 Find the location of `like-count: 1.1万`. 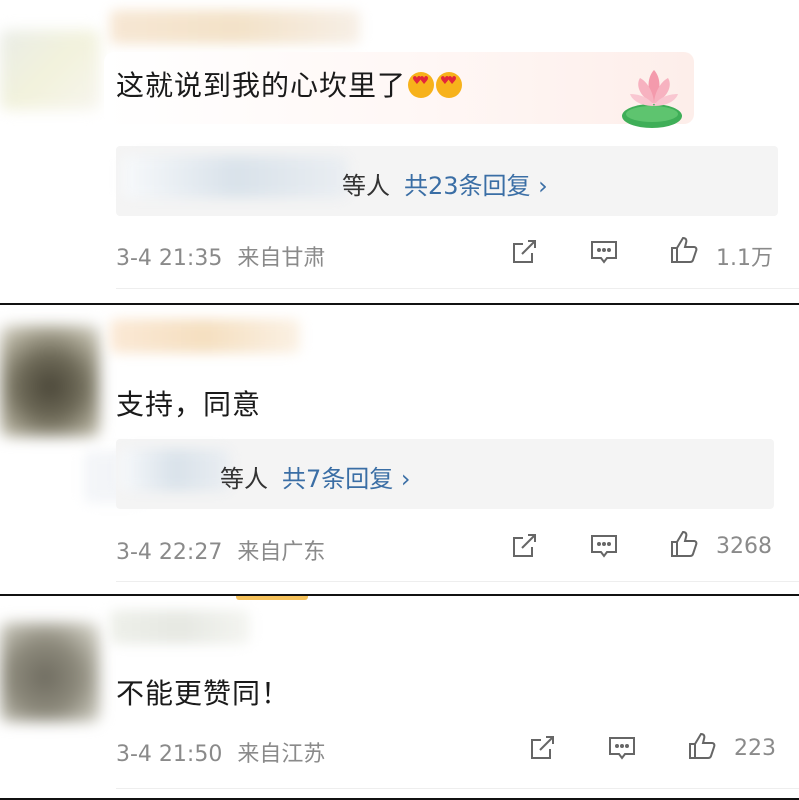

like-count: 1.1万 is located at coordinates (744, 258).